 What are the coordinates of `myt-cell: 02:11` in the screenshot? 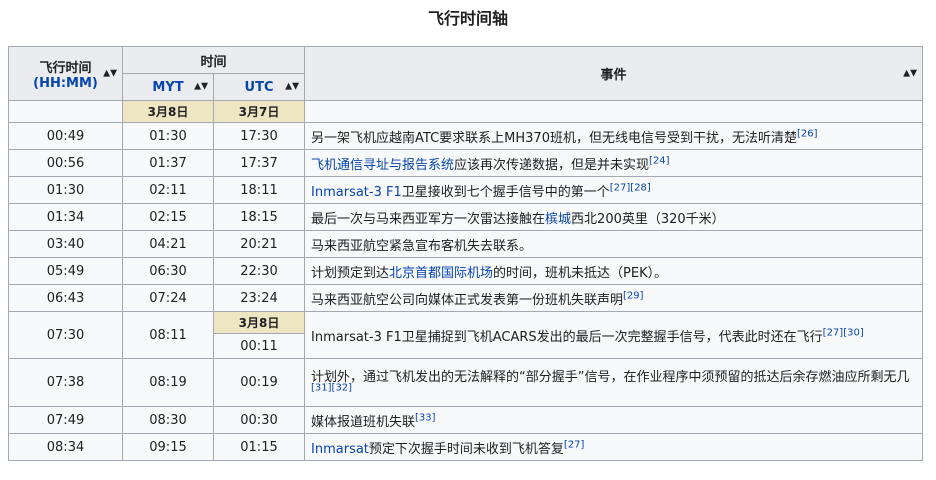 It's located at (168, 190).